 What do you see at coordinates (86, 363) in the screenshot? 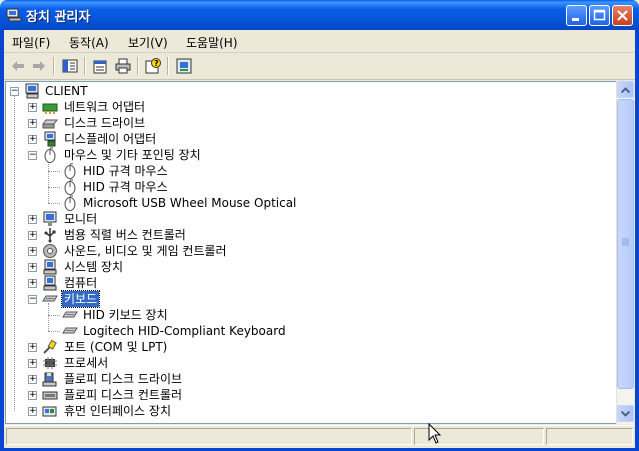
I see `tree-category-label: 프로세서` at bounding box center [86, 363].